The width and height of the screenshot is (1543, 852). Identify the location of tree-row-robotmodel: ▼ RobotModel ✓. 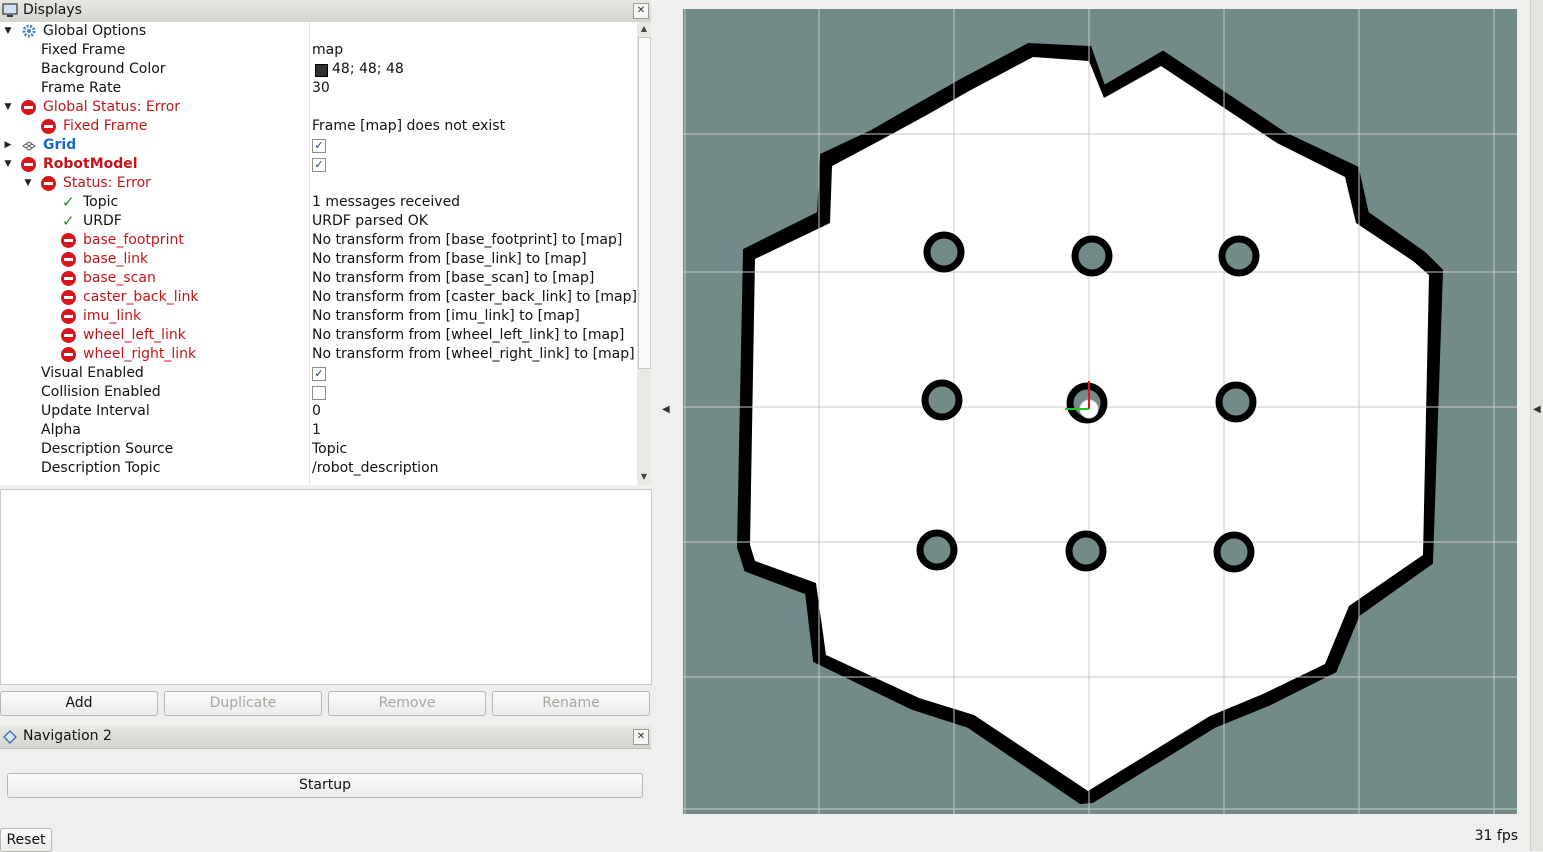
(318, 164).